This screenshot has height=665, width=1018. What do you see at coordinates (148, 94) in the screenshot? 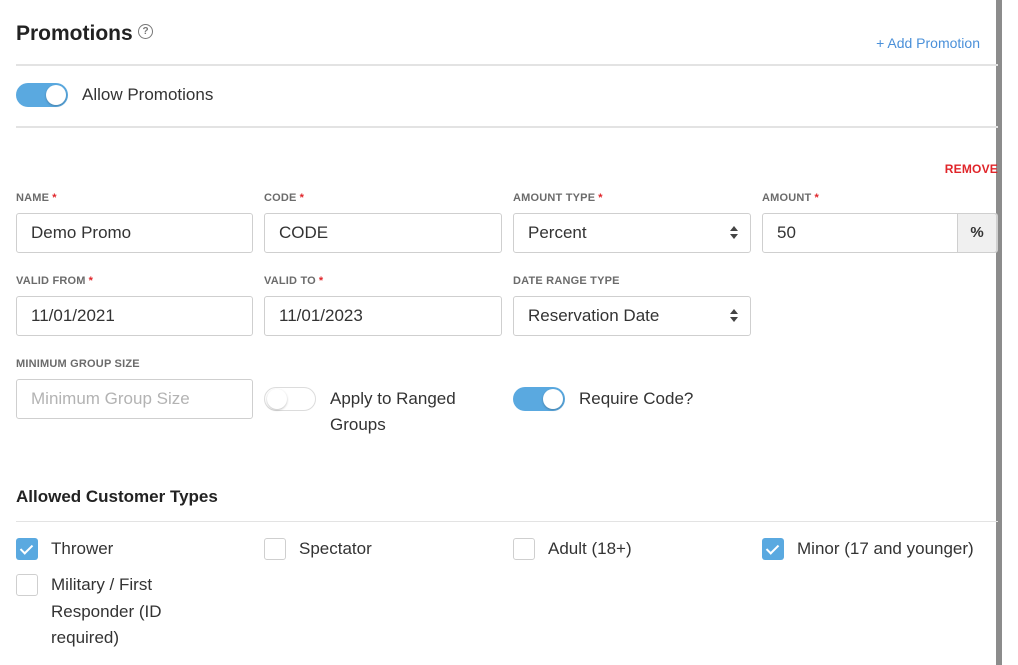
I see `allow-promotions-label: Allow Promotions` at bounding box center [148, 94].